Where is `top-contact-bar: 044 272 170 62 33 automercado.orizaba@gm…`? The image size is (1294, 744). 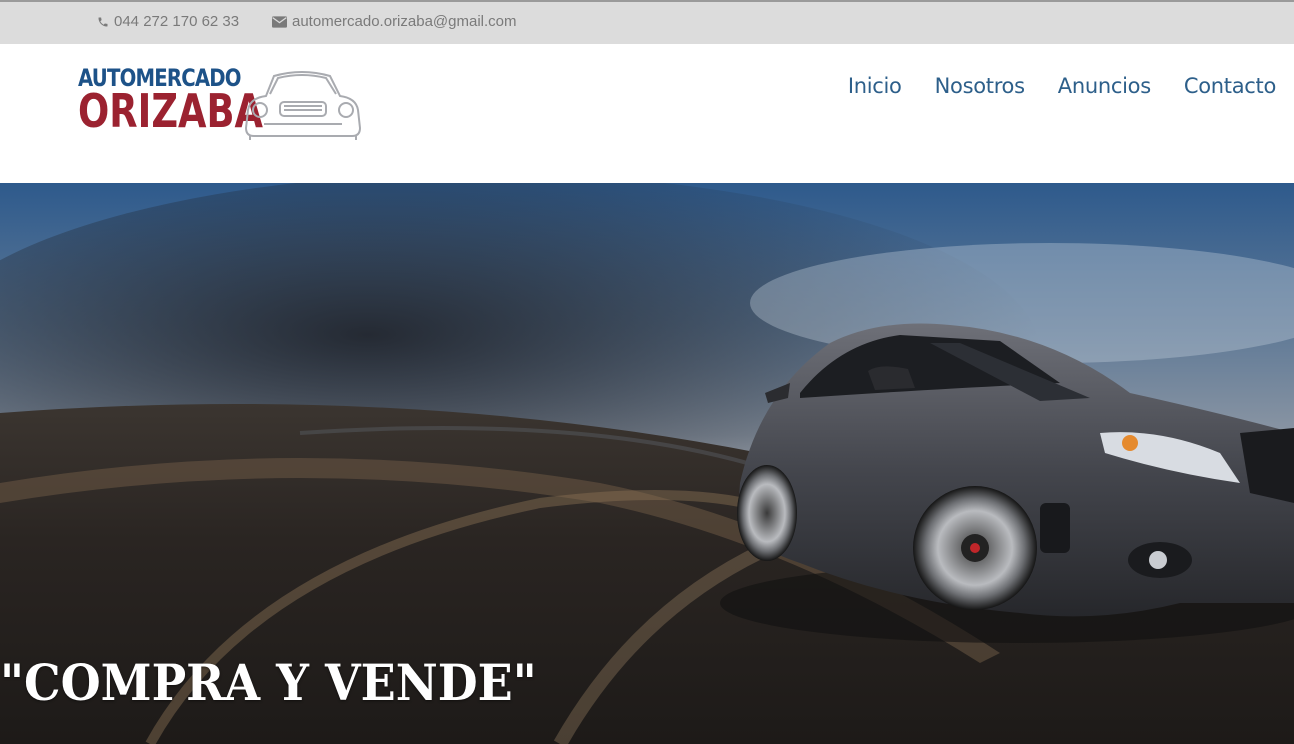 top-contact-bar: 044 272 170 62 33 automercado.orizaba@gm… is located at coordinates (647, 22).